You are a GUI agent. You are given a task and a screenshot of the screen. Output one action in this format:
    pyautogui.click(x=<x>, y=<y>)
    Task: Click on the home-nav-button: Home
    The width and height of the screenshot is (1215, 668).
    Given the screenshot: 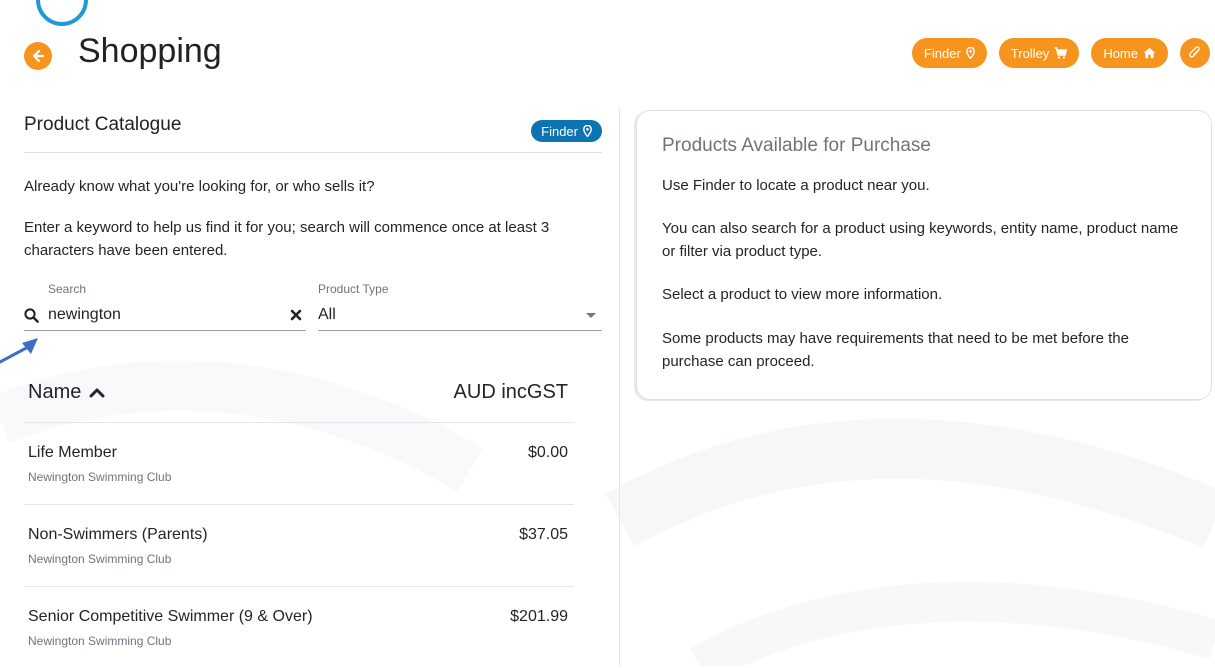 What is the action you would take?
    pyautogui.click(x=1129, y=53)
    